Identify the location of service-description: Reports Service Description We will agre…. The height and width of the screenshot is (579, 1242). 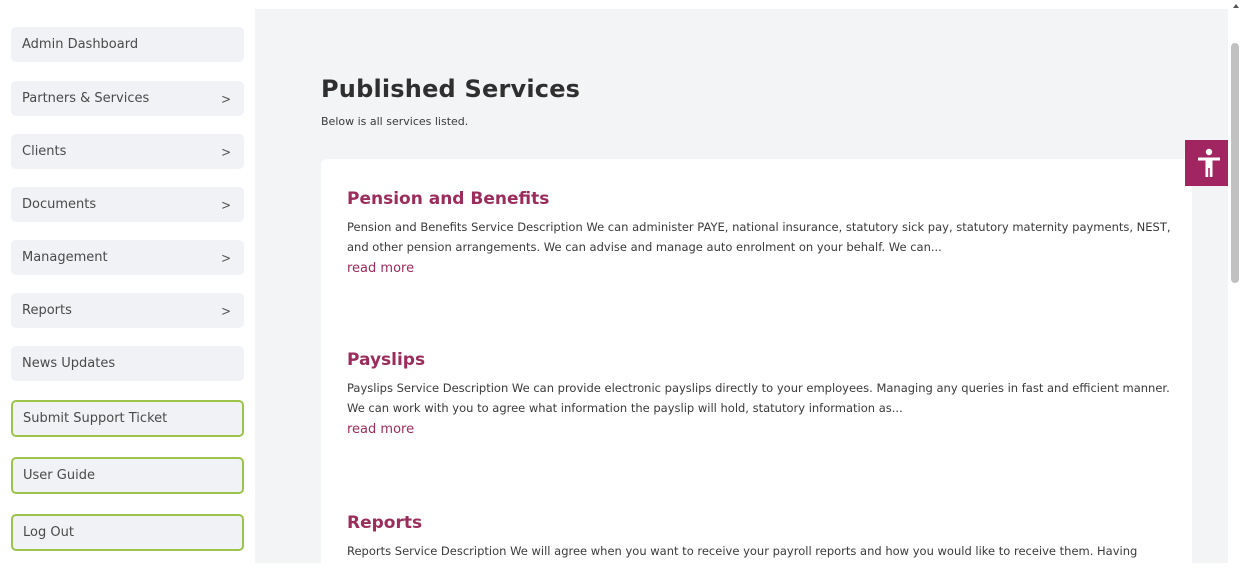
(742, 551).